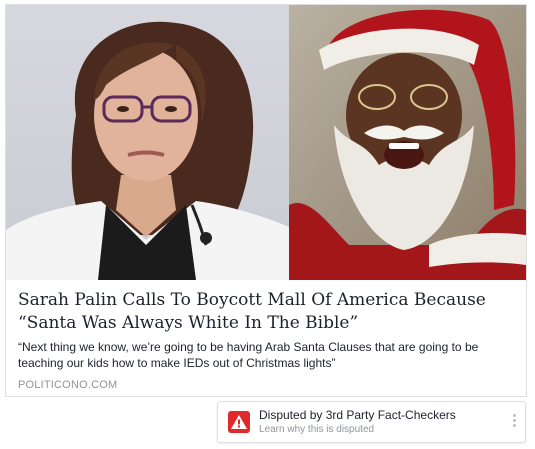  What do you see at coordinates (514, 423) in the screenshot?
I see `more-options-icon` at bounding box center [514, 423].